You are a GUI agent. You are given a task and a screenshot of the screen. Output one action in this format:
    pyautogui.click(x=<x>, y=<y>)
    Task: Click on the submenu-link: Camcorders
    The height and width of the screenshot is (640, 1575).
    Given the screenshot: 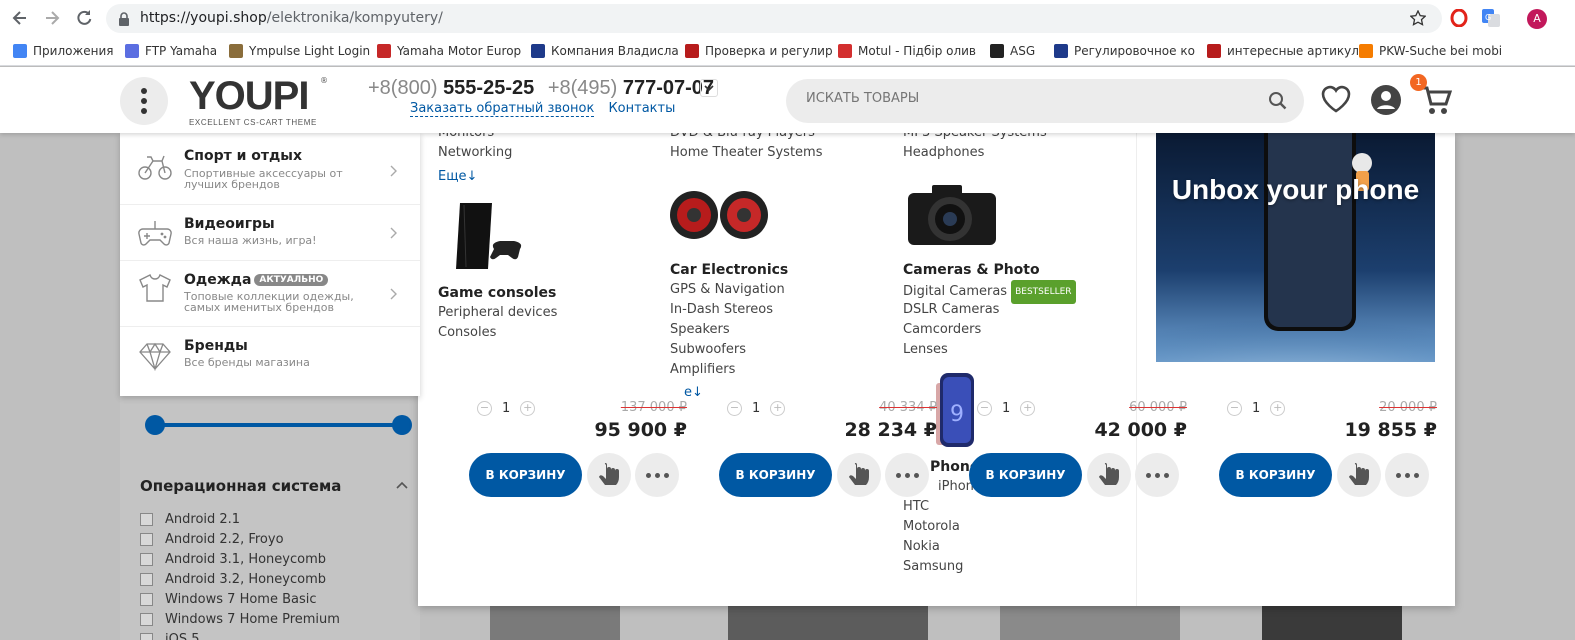 What is the action you would take?
    pyautogui.click(x=989, y=330)
    